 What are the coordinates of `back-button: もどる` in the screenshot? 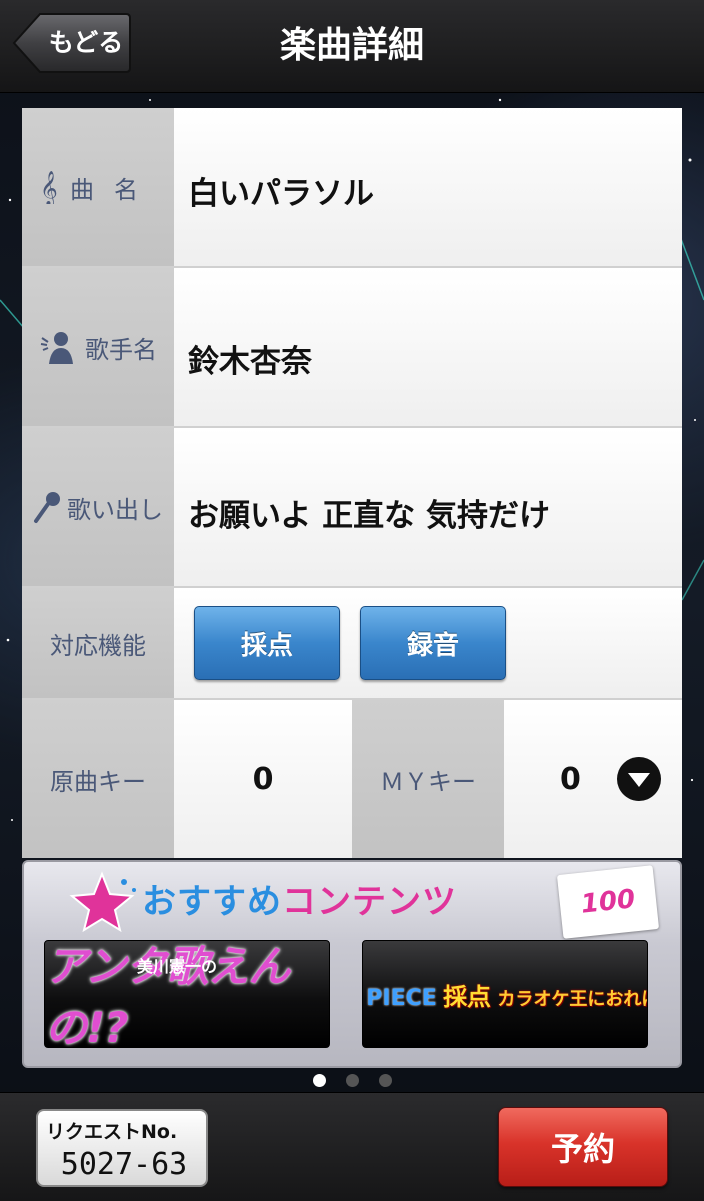 It's located at (72, 43).